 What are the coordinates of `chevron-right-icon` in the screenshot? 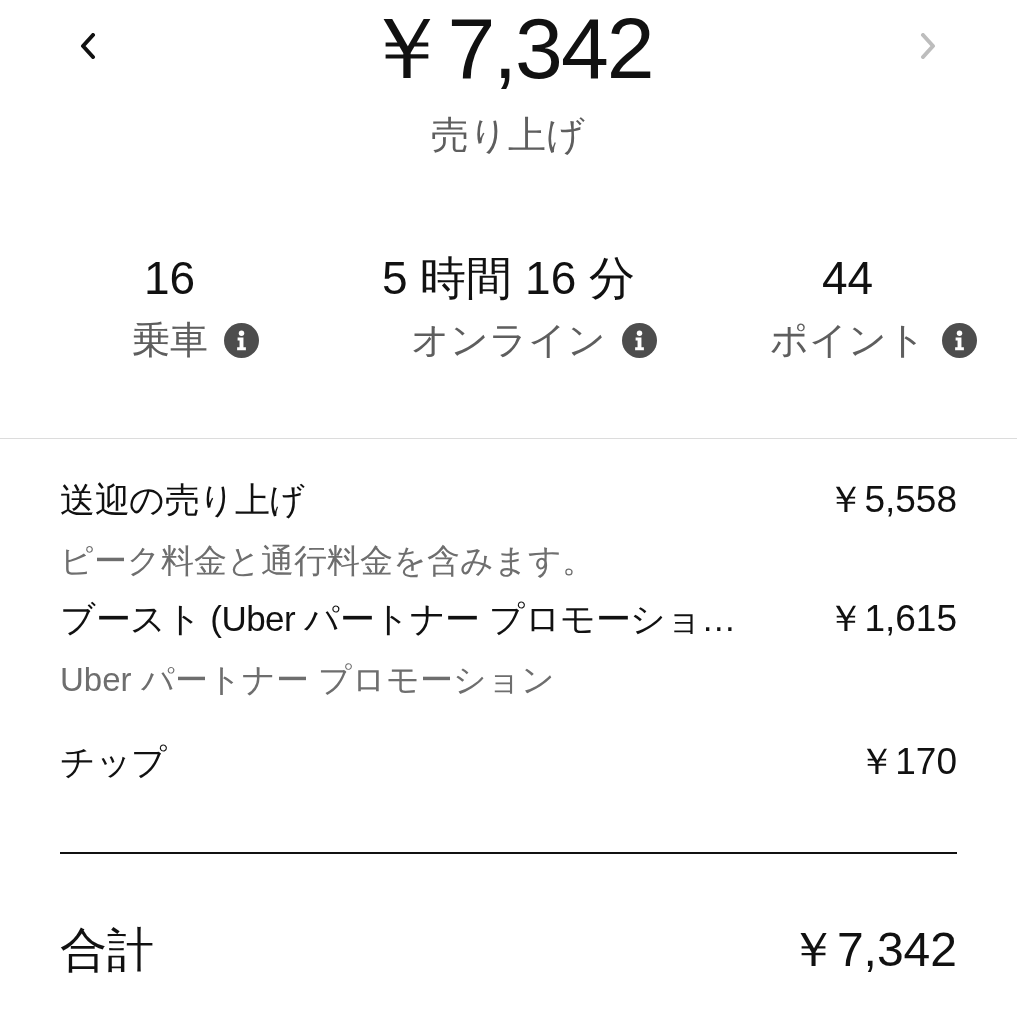 It's located at (928, 46).